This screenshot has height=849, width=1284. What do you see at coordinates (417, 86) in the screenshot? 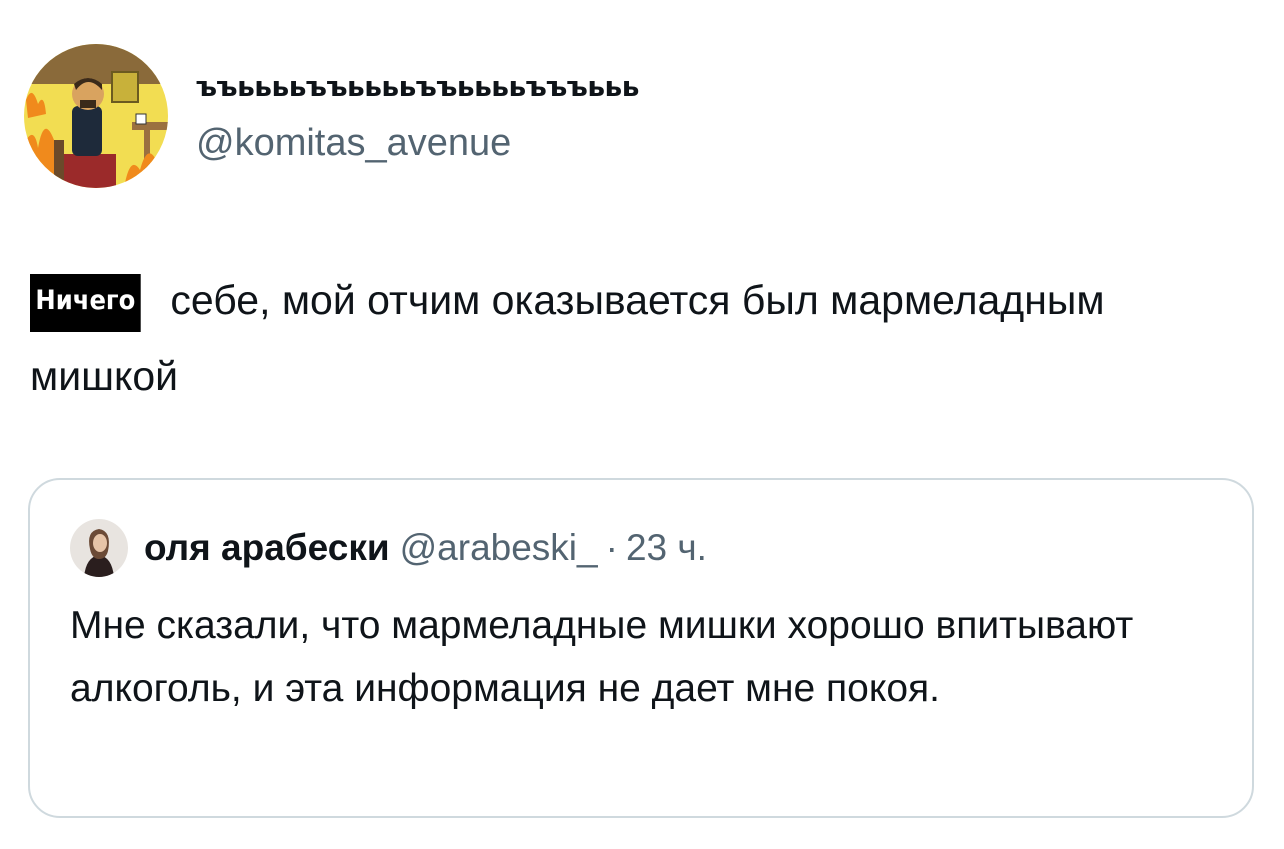
I see `author-display-name: ъъььььъъььььъъььььъъъььь` at bounding box center [417, 86].